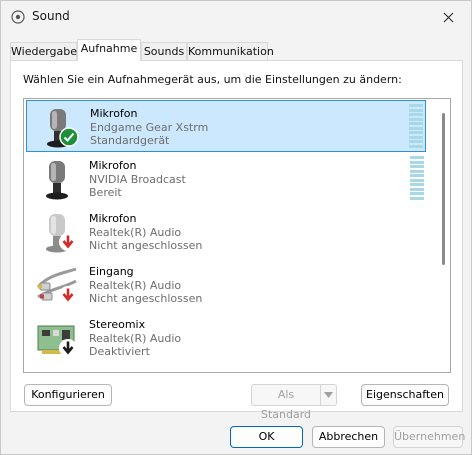  What do you see at coordinates (130, 140) in the screenshot?
I see `device-status: Standardgerät` at bounding box center [130, 140].